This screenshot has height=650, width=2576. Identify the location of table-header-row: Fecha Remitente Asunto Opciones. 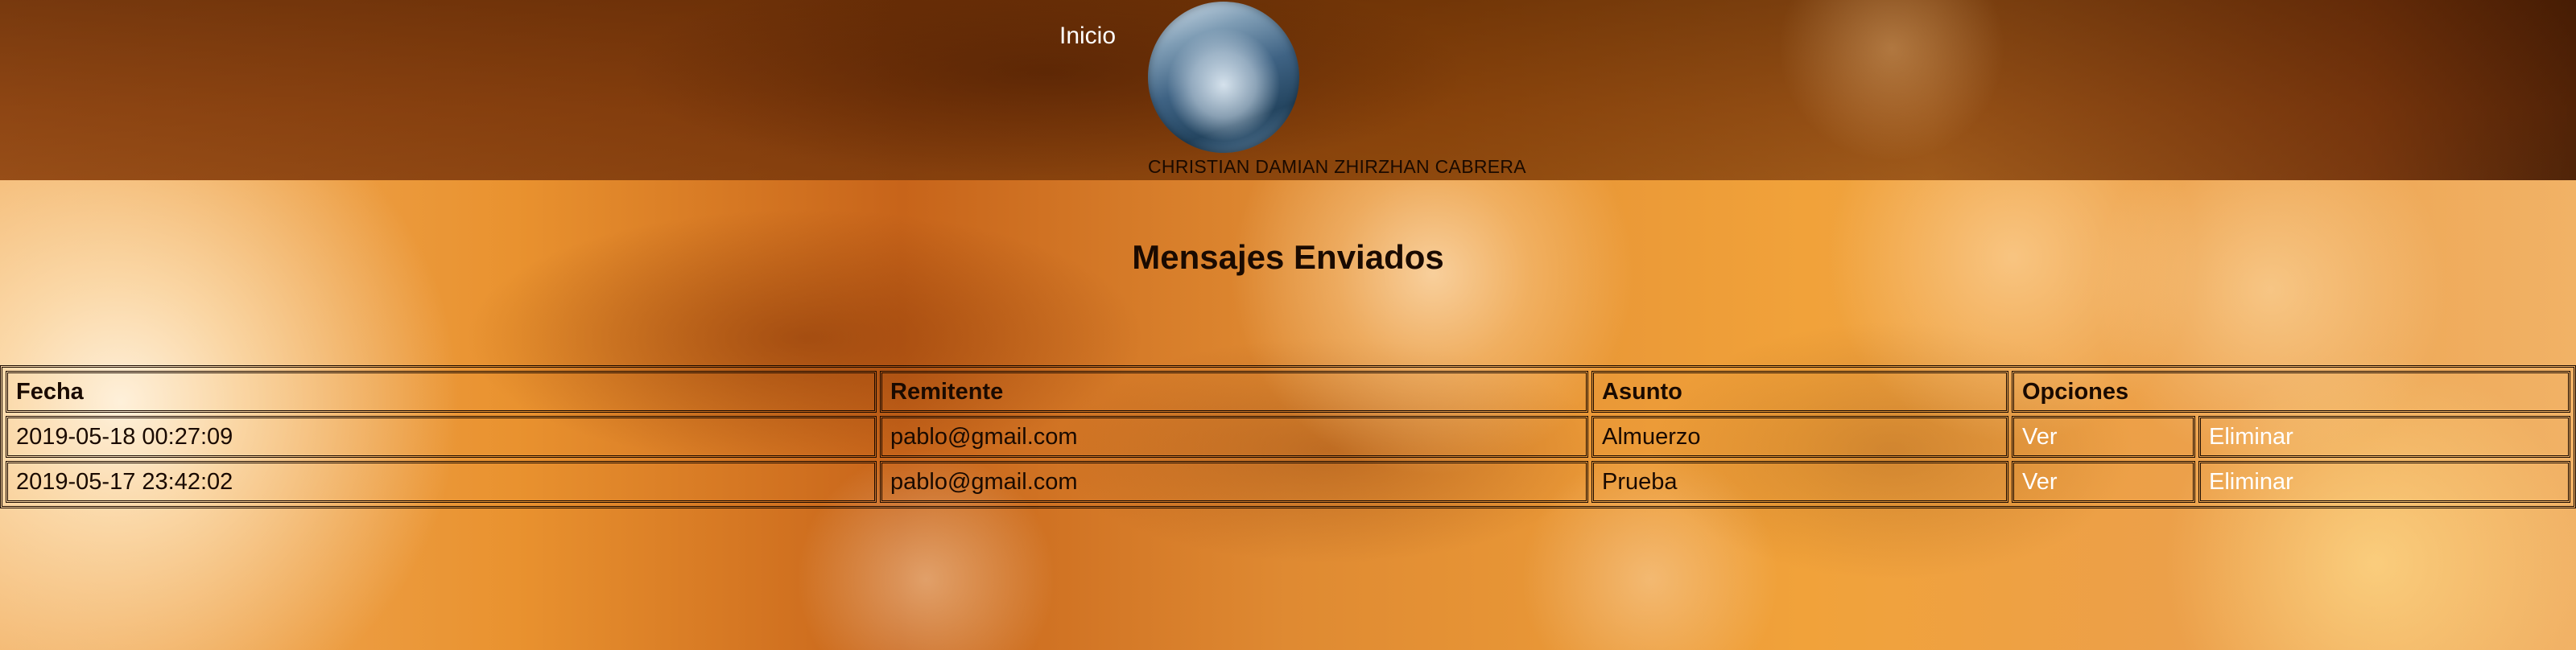
(1288, 392).